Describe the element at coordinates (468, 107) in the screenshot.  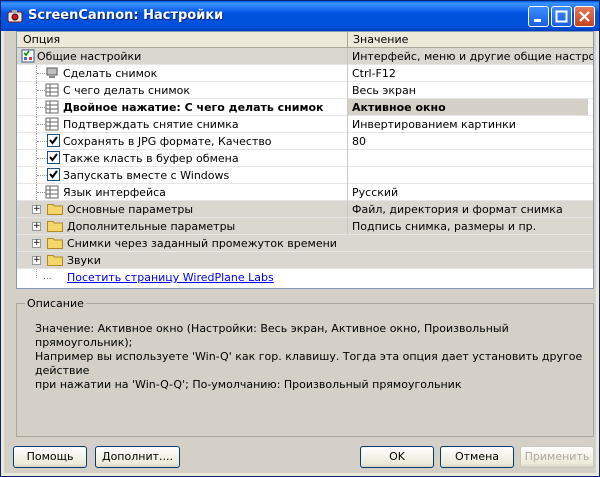
I see `option-value: Активное окно` at that location.